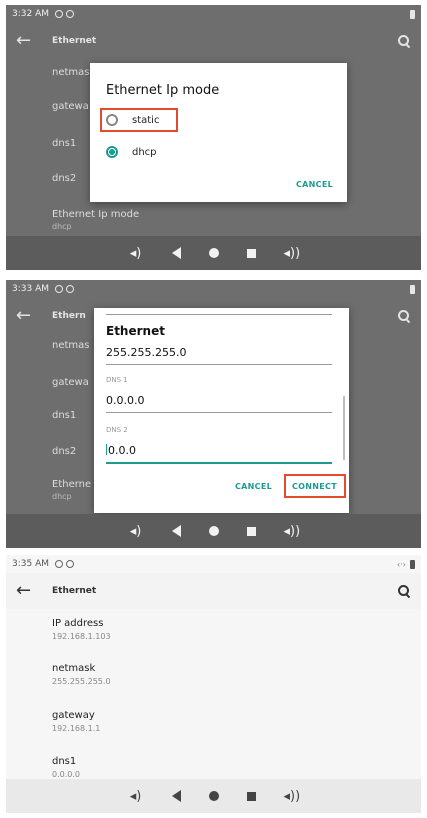 This screenshot has height=818, width=427. I want to click on detail-ip-address: IP address 192.168.1.103, so click(81, 629).